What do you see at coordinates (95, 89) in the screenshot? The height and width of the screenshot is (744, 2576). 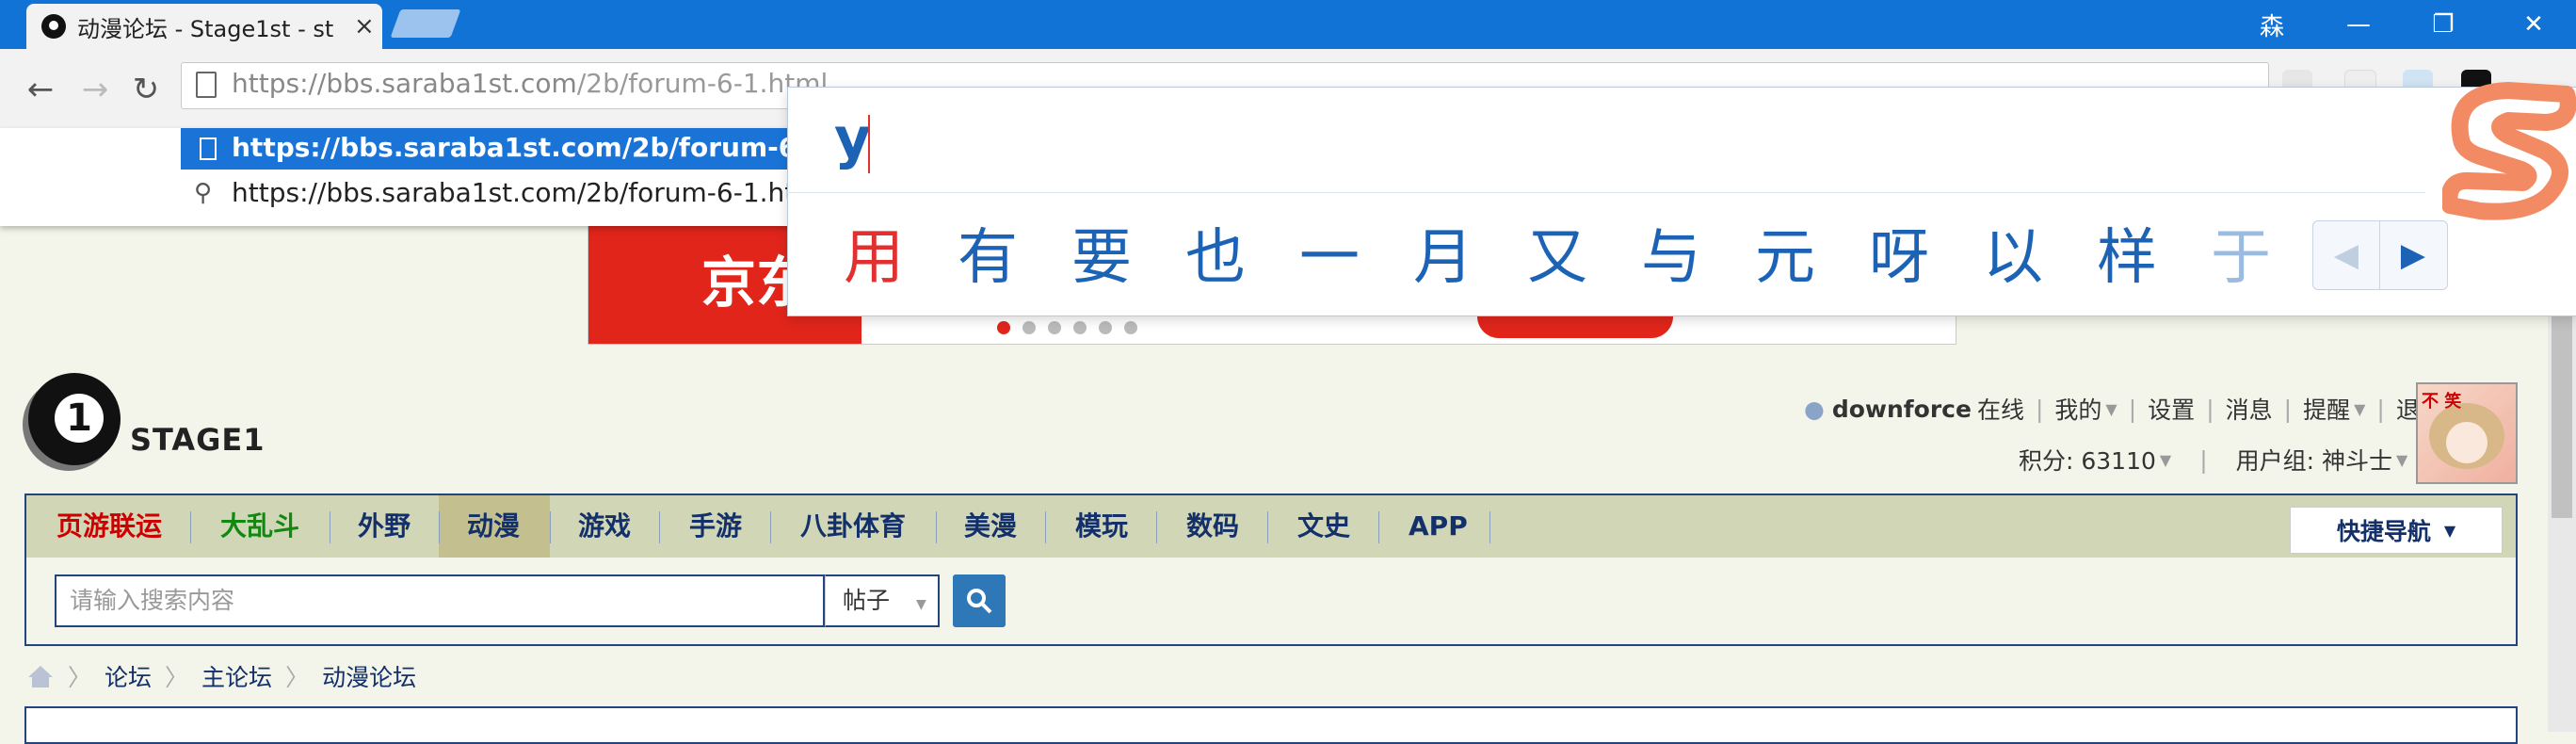 I see `forward-arrow-icon: →` at bounding box center [95, 89].